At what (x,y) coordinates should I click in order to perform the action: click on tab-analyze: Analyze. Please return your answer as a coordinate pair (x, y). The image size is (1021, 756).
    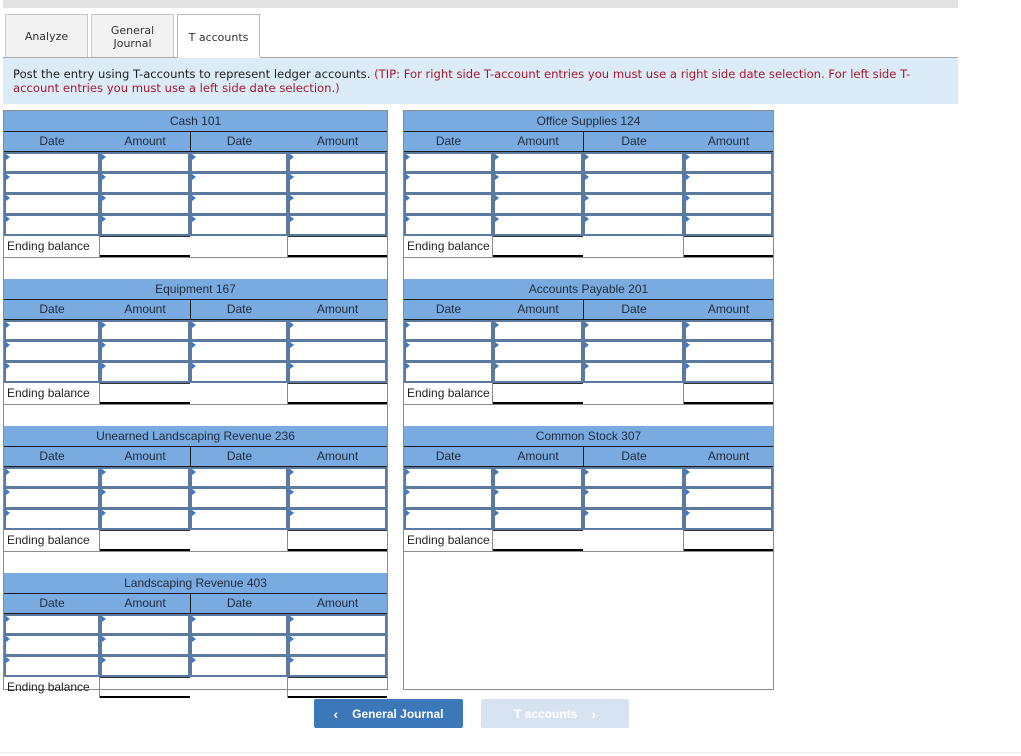
    Looking at the image, I should click on (46, 36).